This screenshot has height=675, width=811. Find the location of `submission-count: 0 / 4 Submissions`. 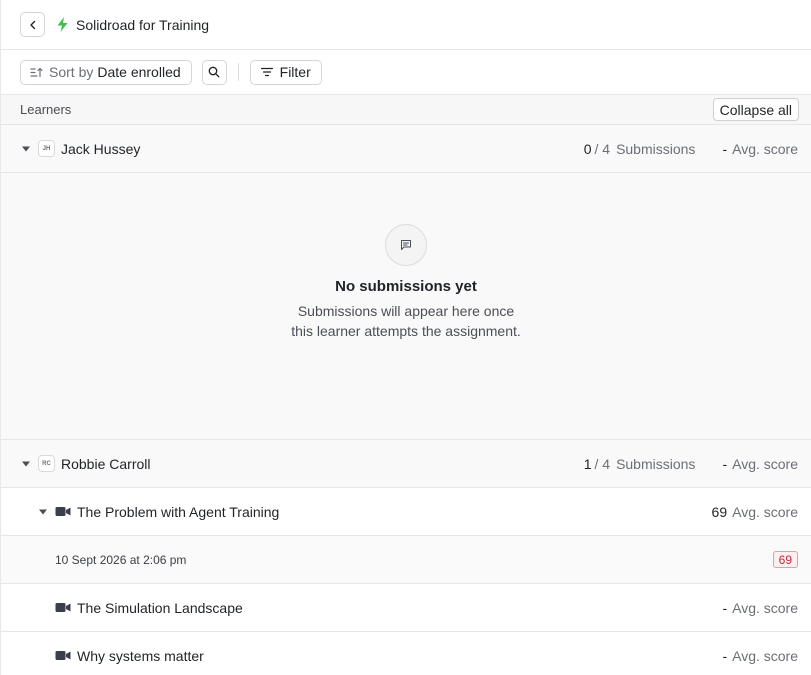

submission-count: 0 / 4 Submissions is located at coordinates (639, 148).